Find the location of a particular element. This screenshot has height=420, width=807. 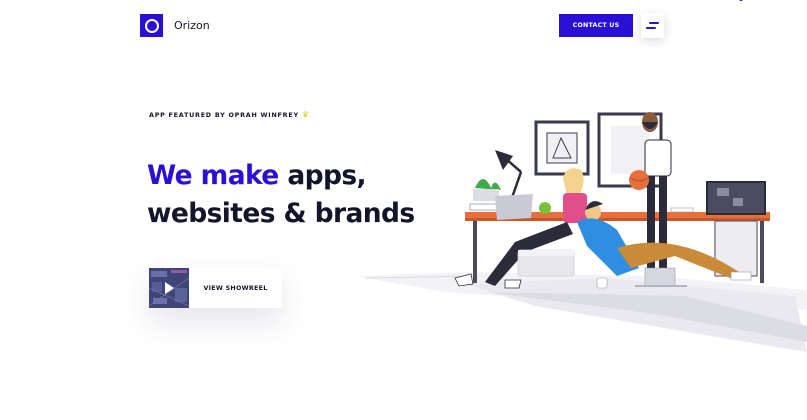

ring-logo-icon is located at coordinates (151, 25).